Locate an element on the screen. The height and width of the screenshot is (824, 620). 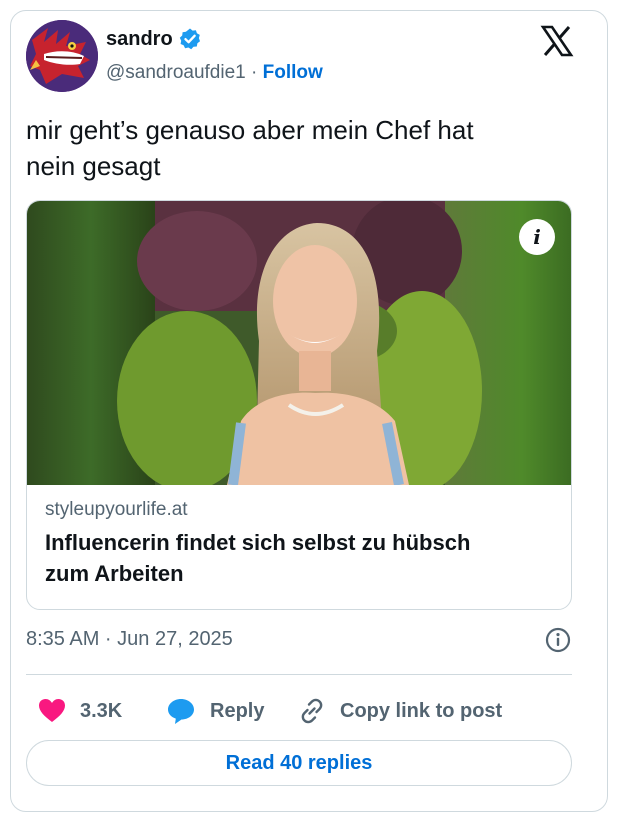
x-logo-icon is located at coordinates (557, 41).